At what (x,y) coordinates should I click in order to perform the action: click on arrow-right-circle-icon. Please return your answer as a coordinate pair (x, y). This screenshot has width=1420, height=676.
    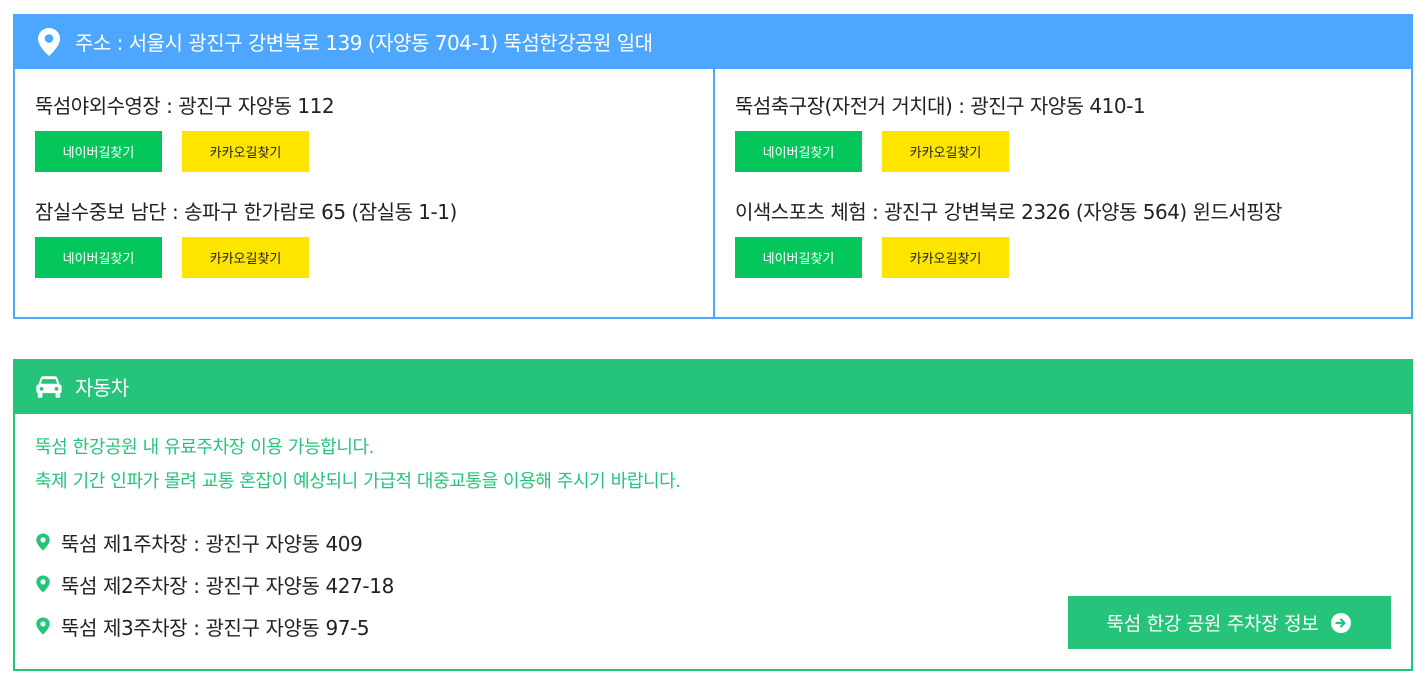
    Looking at the image, I should click on (1341, 623).